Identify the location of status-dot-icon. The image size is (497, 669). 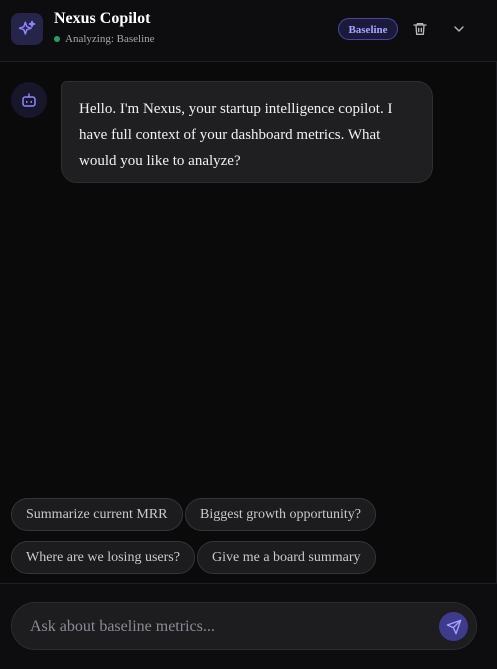
(57, 39).